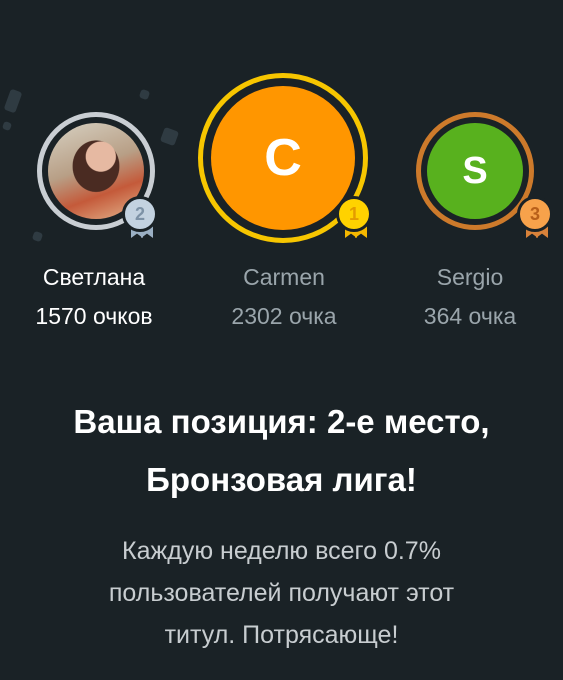 The image size is (563, 680). Describe the element at coordinates (475, 171) in the screenshot. I see `avatar-initial: S` at that location.